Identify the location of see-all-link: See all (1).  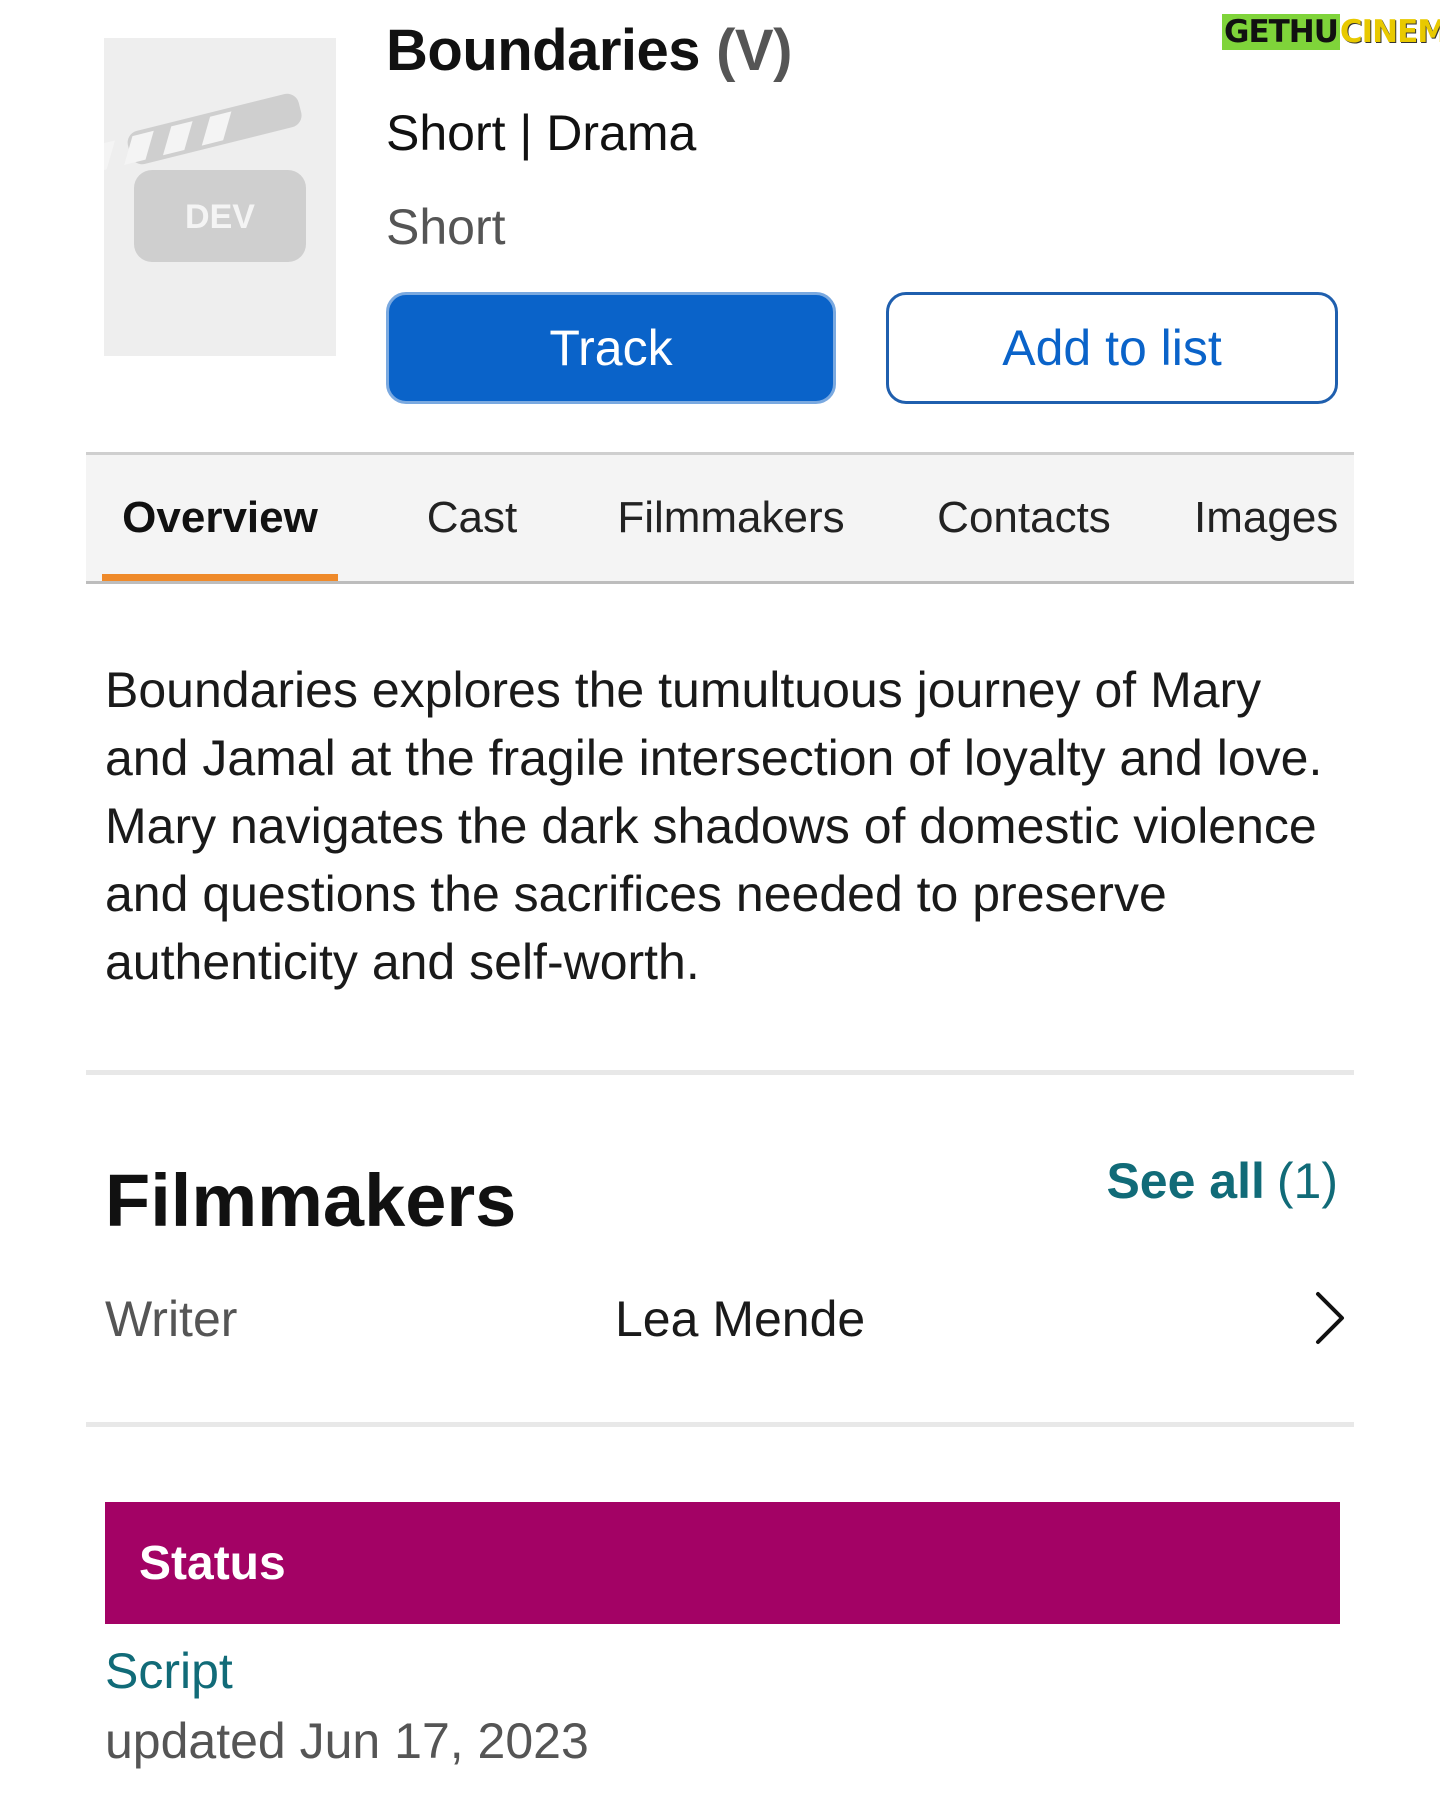
(1222, 1181).